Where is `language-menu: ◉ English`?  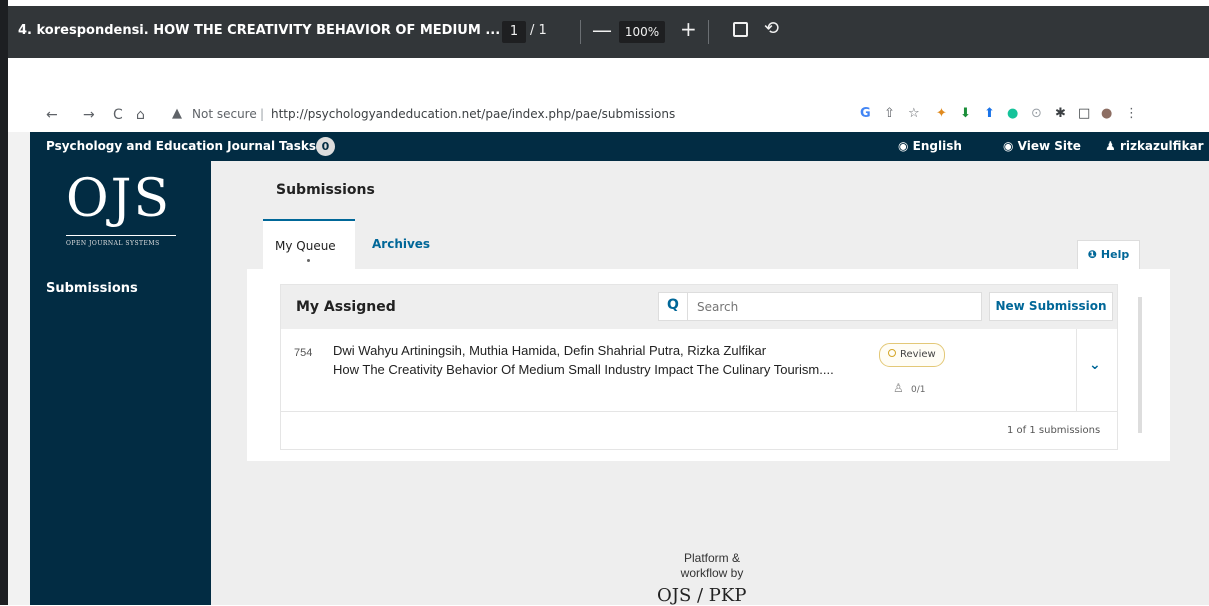
language-menu: ◉ English is located at coordinates (930, 146).